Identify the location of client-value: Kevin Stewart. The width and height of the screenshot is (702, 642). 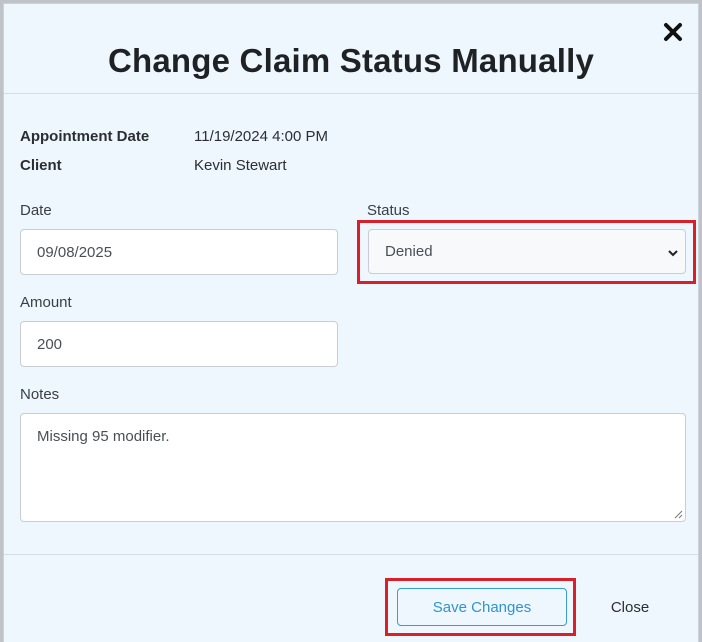
(240, 165).